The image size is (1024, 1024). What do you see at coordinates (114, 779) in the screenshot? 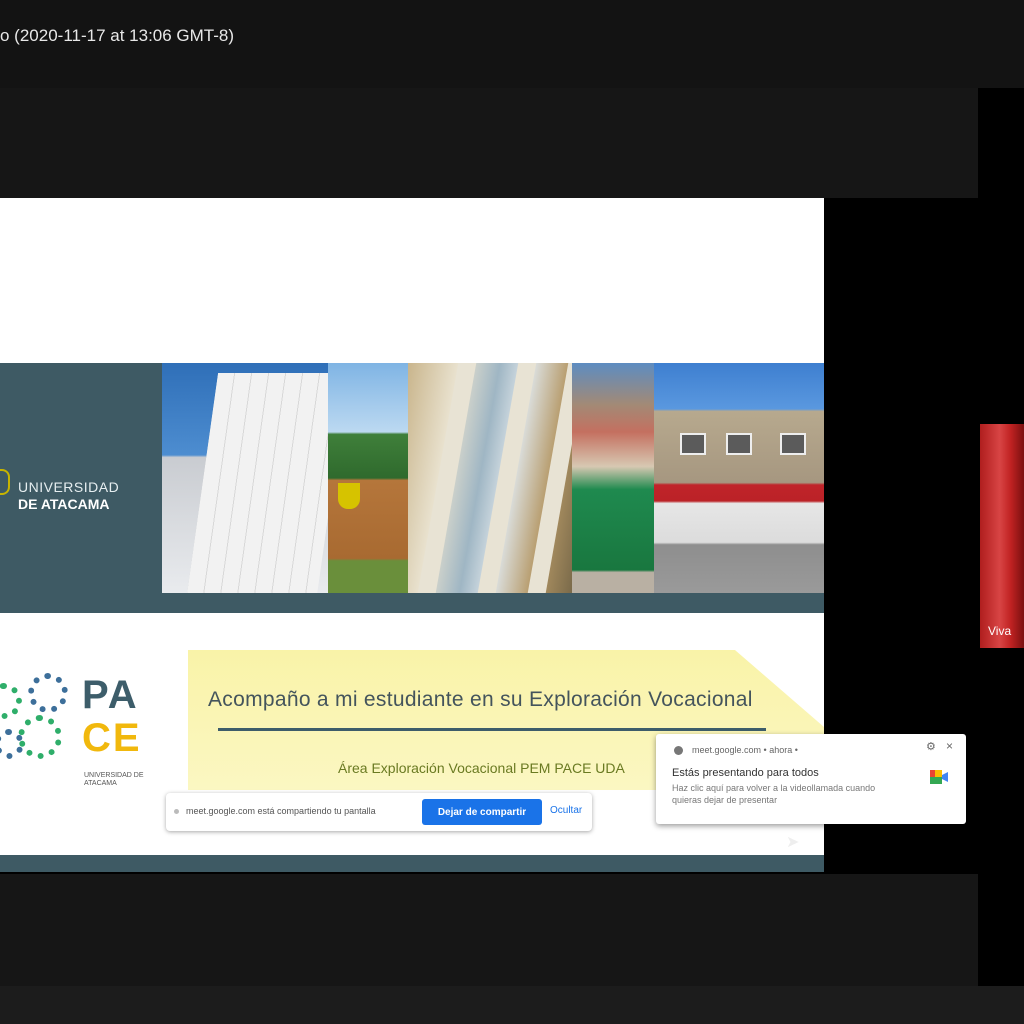
I see `pace-logo-subtitle: UNIVERSIDAD DE ATACAMA` at bounding box center [114, 779].